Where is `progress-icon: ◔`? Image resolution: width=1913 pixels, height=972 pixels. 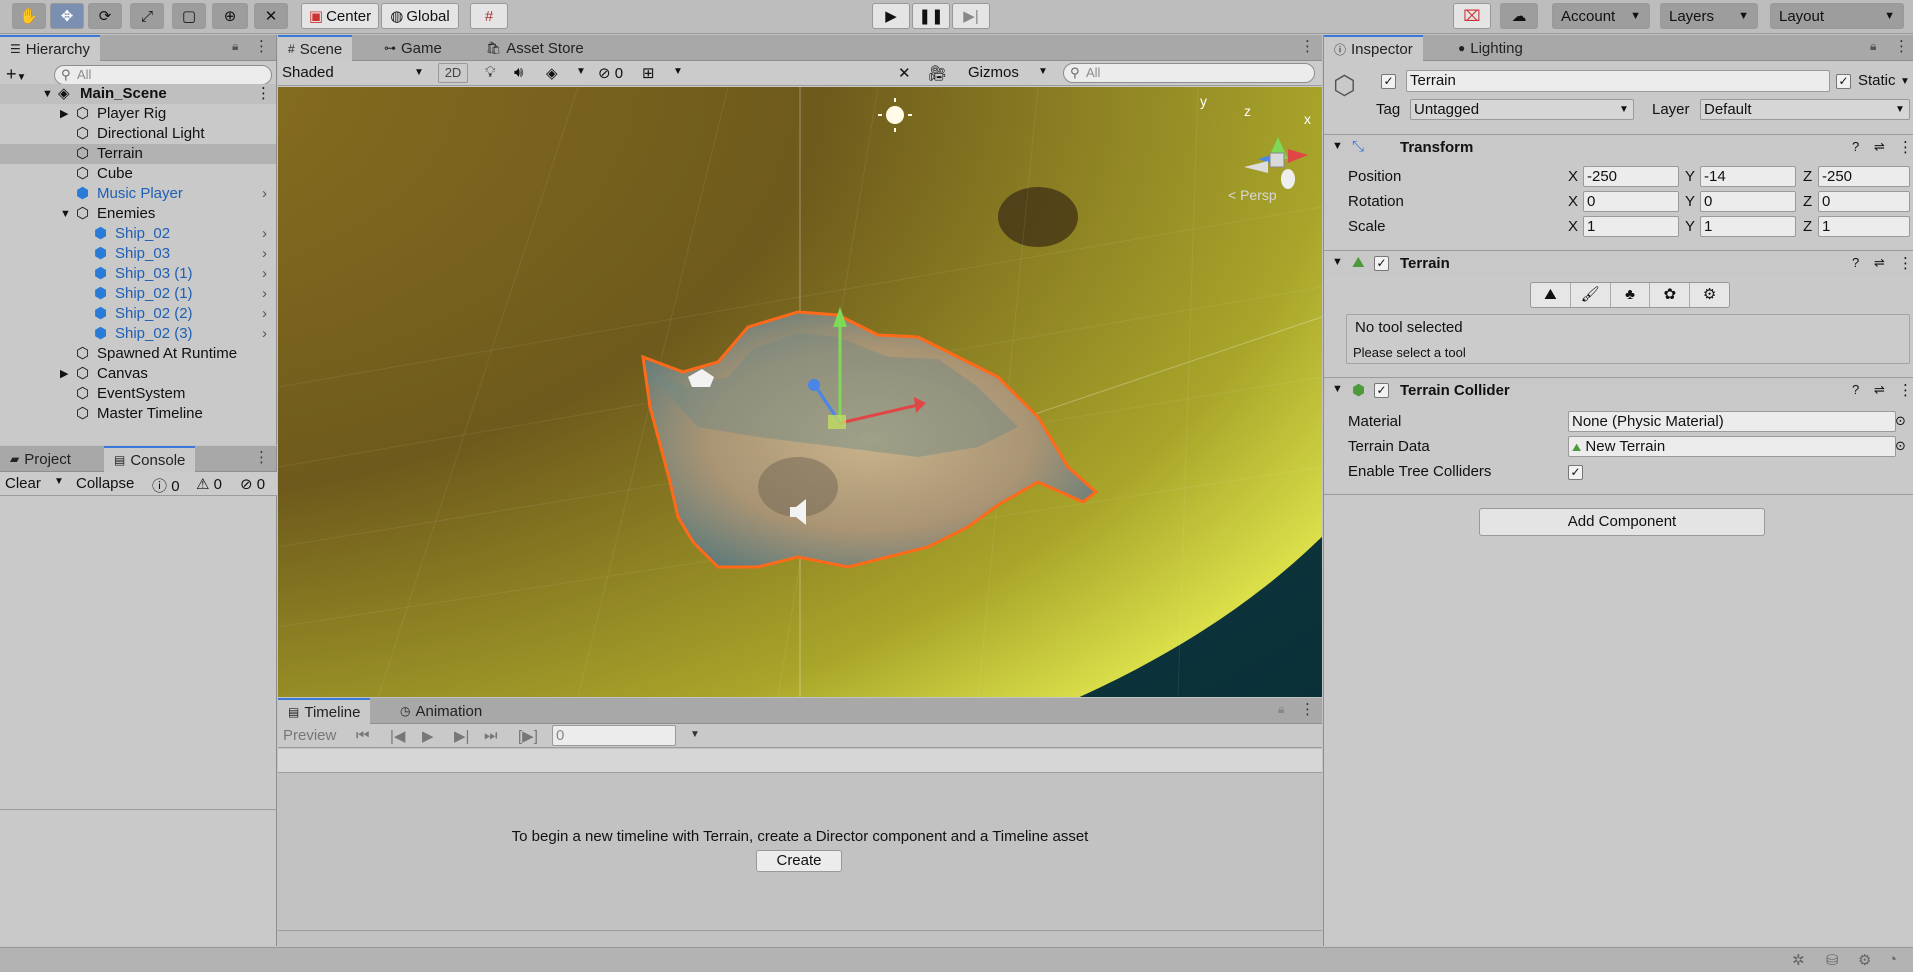 progress-icon: ◔ is located at coordinates (1892, 959).